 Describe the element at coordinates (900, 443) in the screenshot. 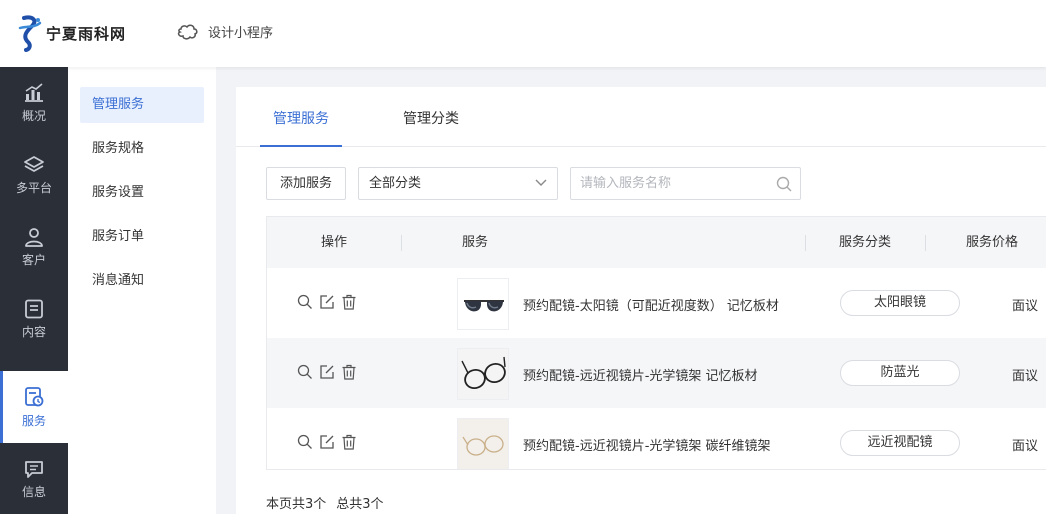

I see `category-badge: 远近视配镜` at that location.